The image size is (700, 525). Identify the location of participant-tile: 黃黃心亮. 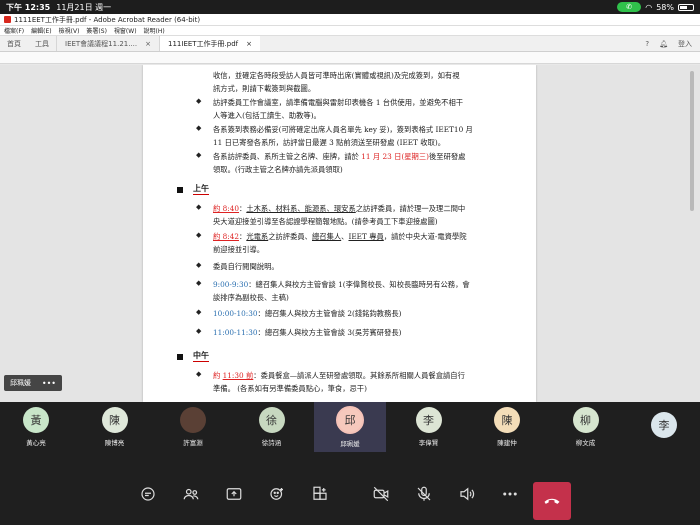
(36, 427).